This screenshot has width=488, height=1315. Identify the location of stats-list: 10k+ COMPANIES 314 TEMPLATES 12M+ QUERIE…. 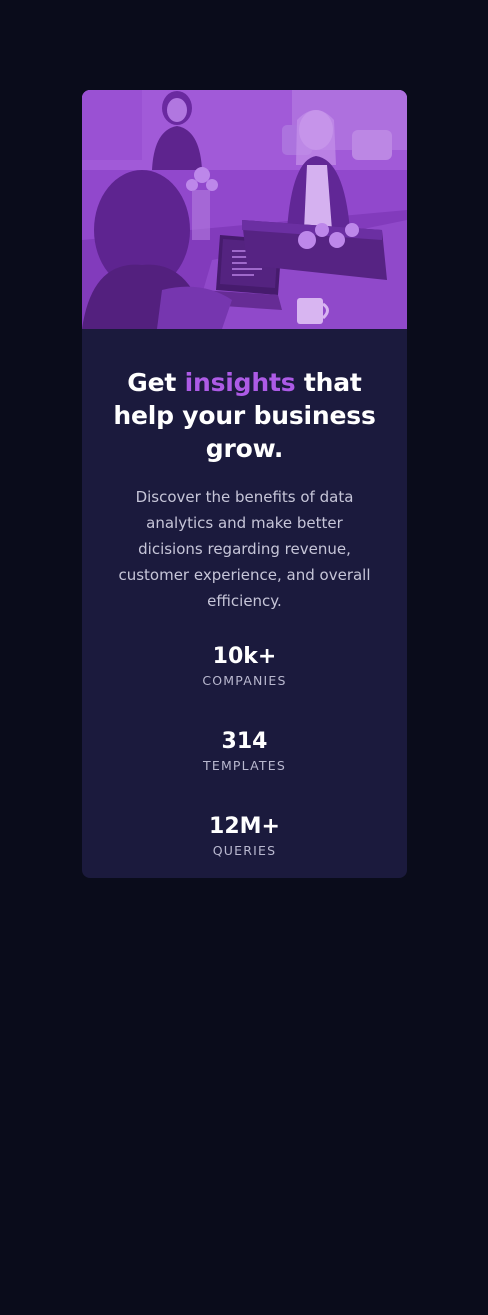
(244, 760).